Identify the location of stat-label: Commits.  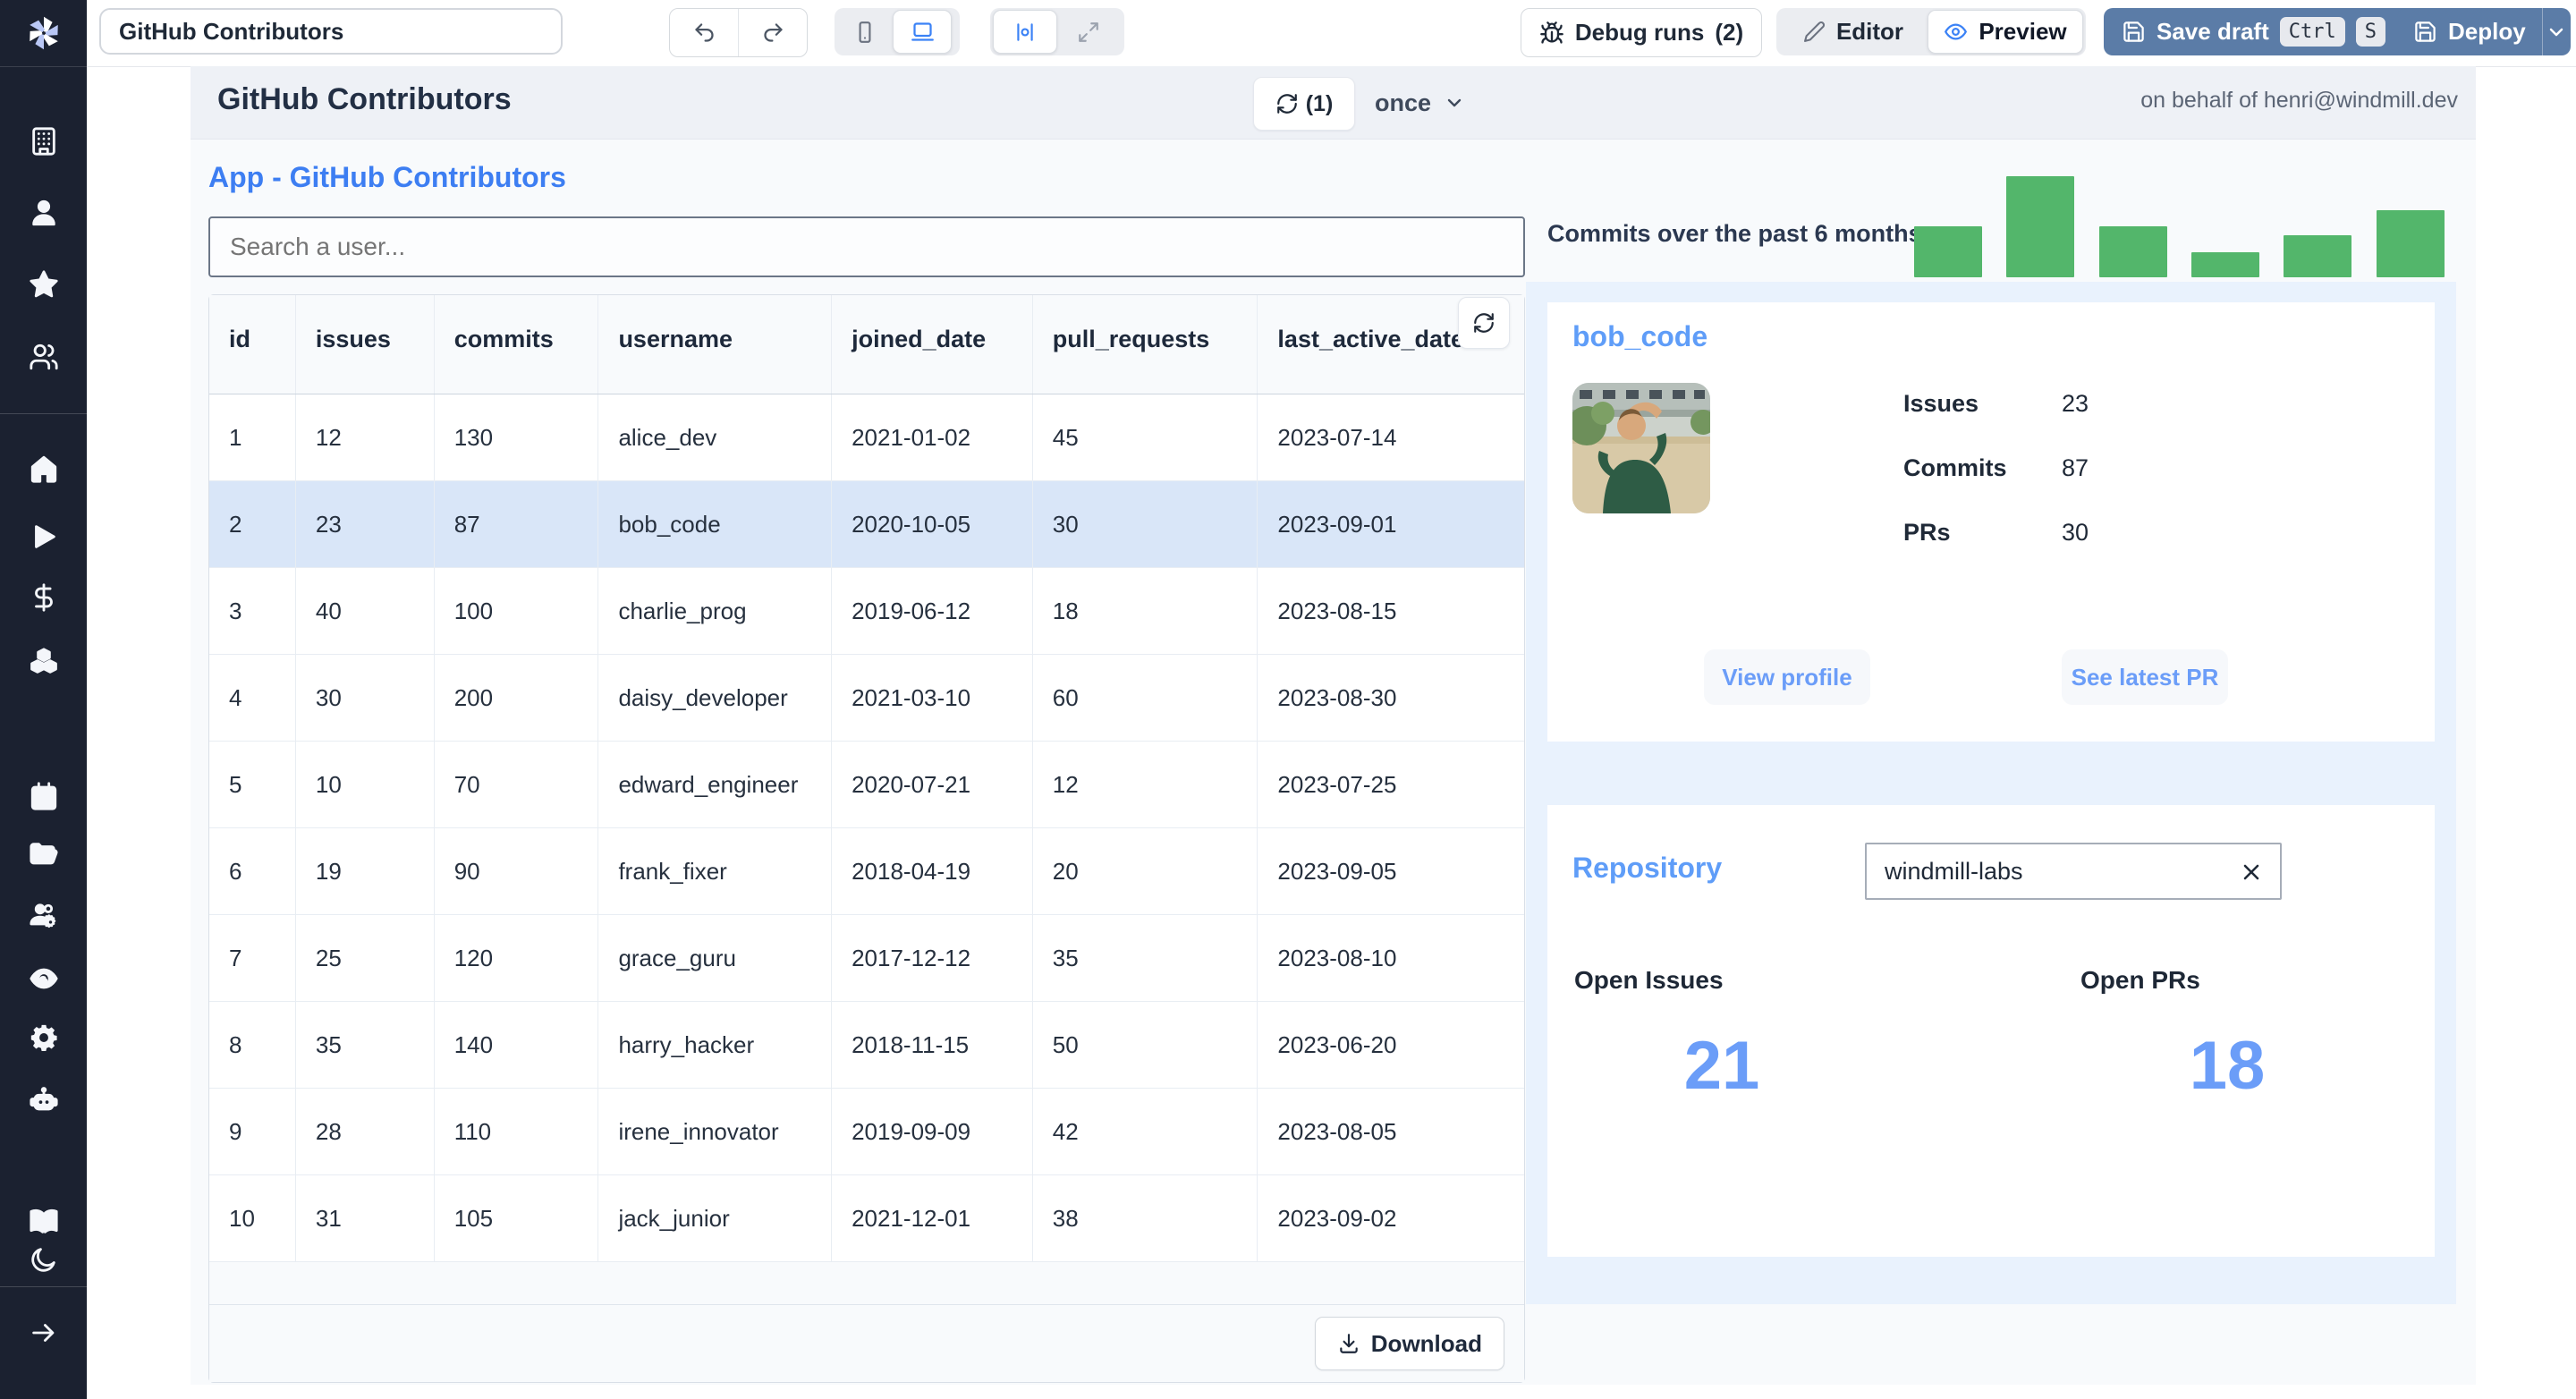
(1955, 467).